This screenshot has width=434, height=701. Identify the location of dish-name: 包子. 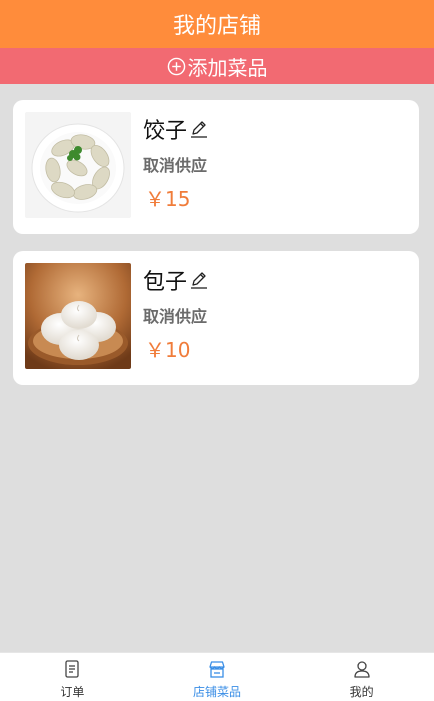
(165, 282).